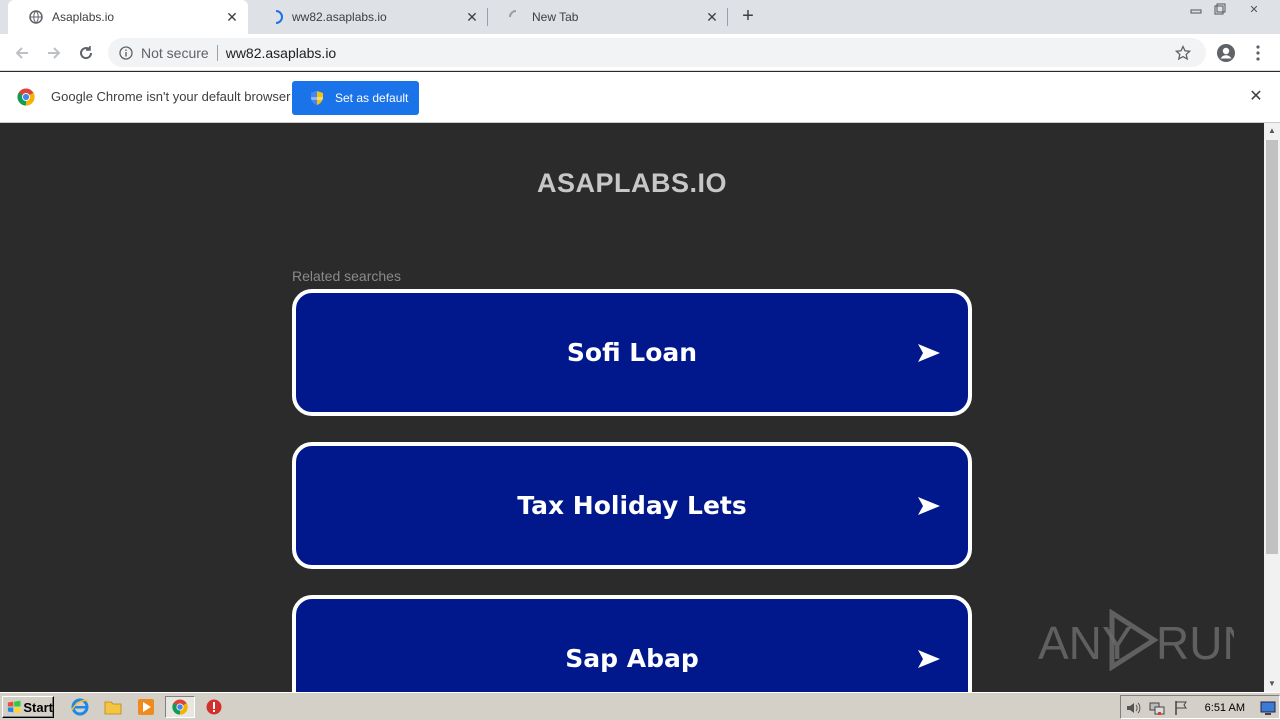 Image resolution: width=1280 pixels, height=720 pixels. What do you see at coordinates (36, 17) in the screenshot?
I see `globe-icon` at bounding box center [36, 17].